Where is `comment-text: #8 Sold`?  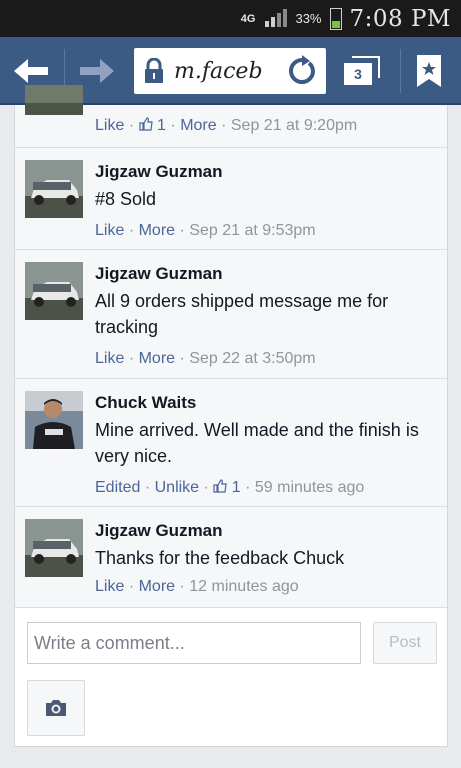 comment-text: #8 Sold is located at coordinates (126, 199).